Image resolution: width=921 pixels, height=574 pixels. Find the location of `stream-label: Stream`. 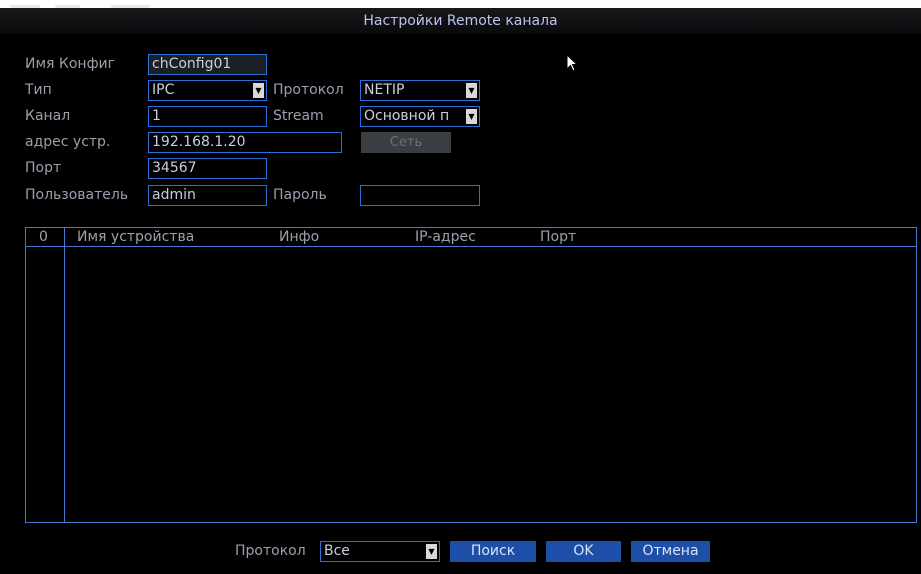

stream-label: Stream is located at coordinates (298, 116).